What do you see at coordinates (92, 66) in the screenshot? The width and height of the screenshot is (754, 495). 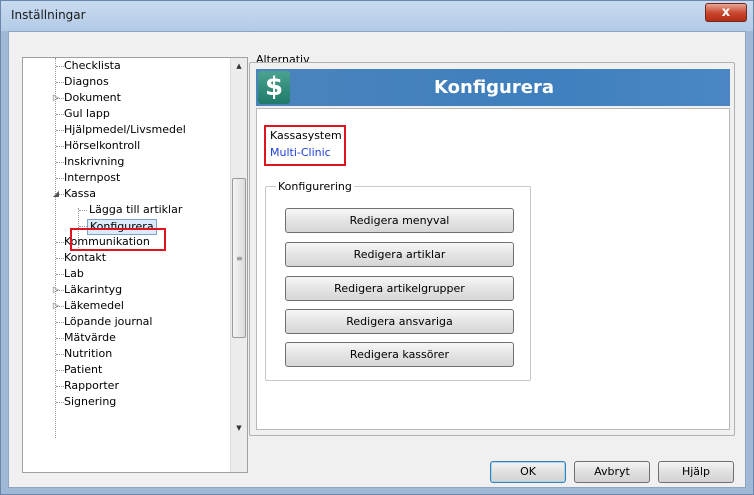 I see `tree-item-checklista: Checklista` at bounding box center [92, 66].